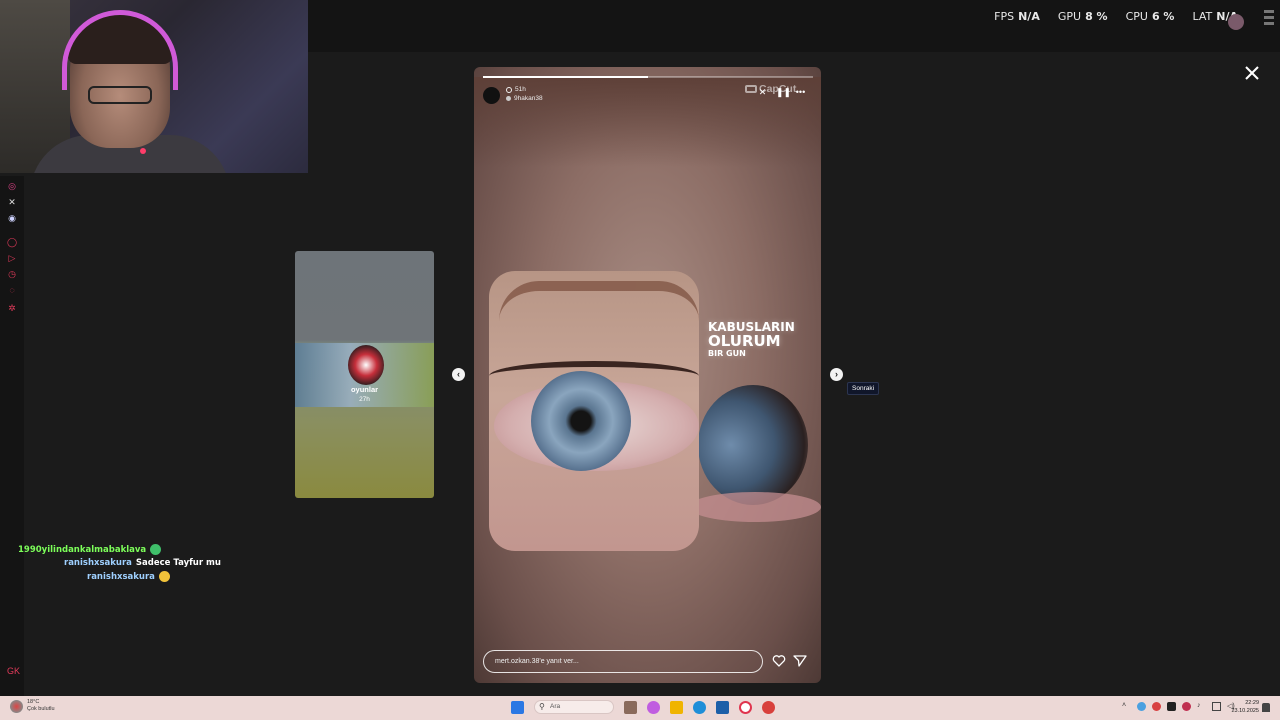 This screenshot has width=1280, height=720. What do you see at coordinates (366, 365) in the screenshot?
I see `story-thumbnail-avatar` at bounding box center [366, 365].